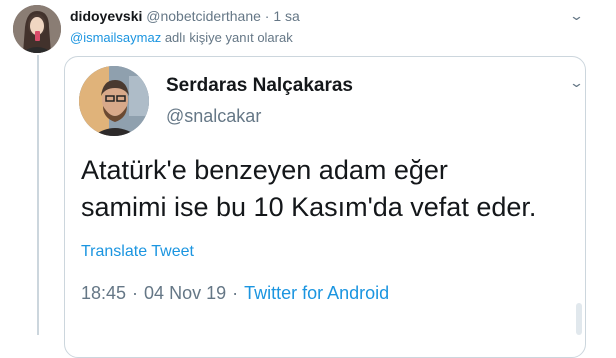 The image size is (616, 358). Describe the element at coordinates (137, 252) in the screenshot. I see `translate-tweet-link: Translate Tweet` at that location.